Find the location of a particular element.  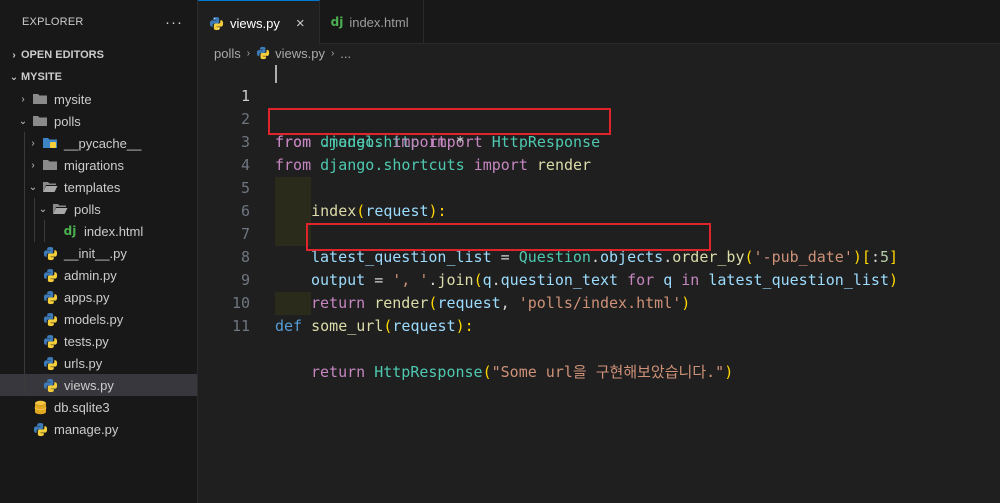

tree-item: ⌄ templates is located at coordinates (98, 187).